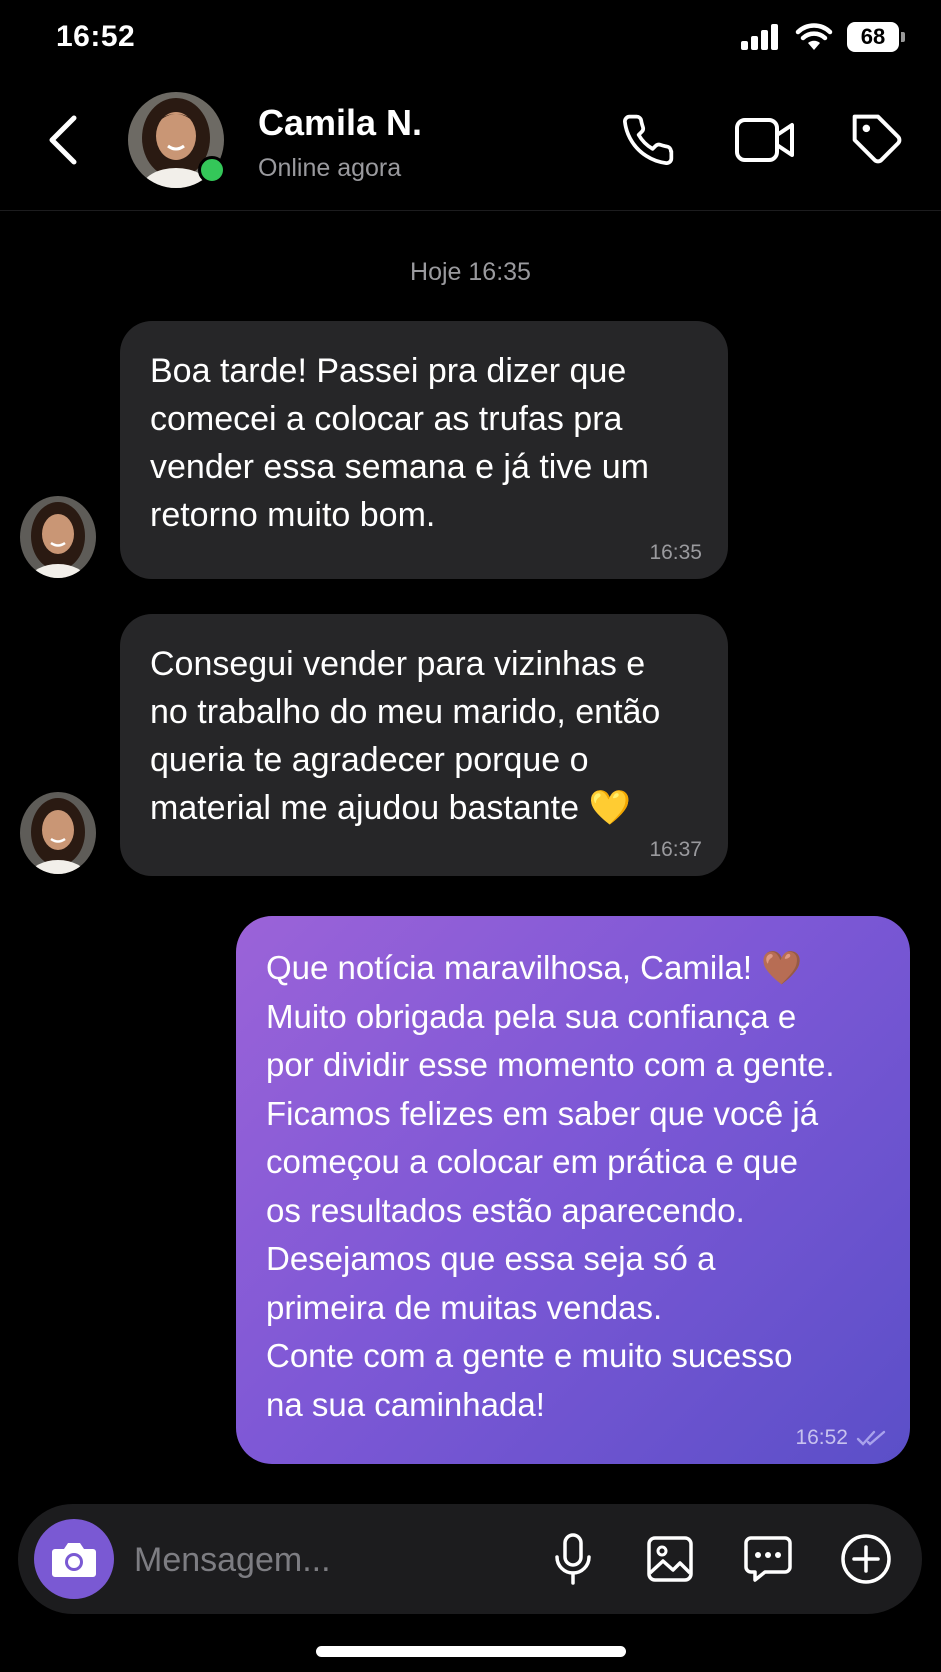 The height and width of the screenshot is (1672, 941). I want to click on quick-replies-button, so click(768, 1559).